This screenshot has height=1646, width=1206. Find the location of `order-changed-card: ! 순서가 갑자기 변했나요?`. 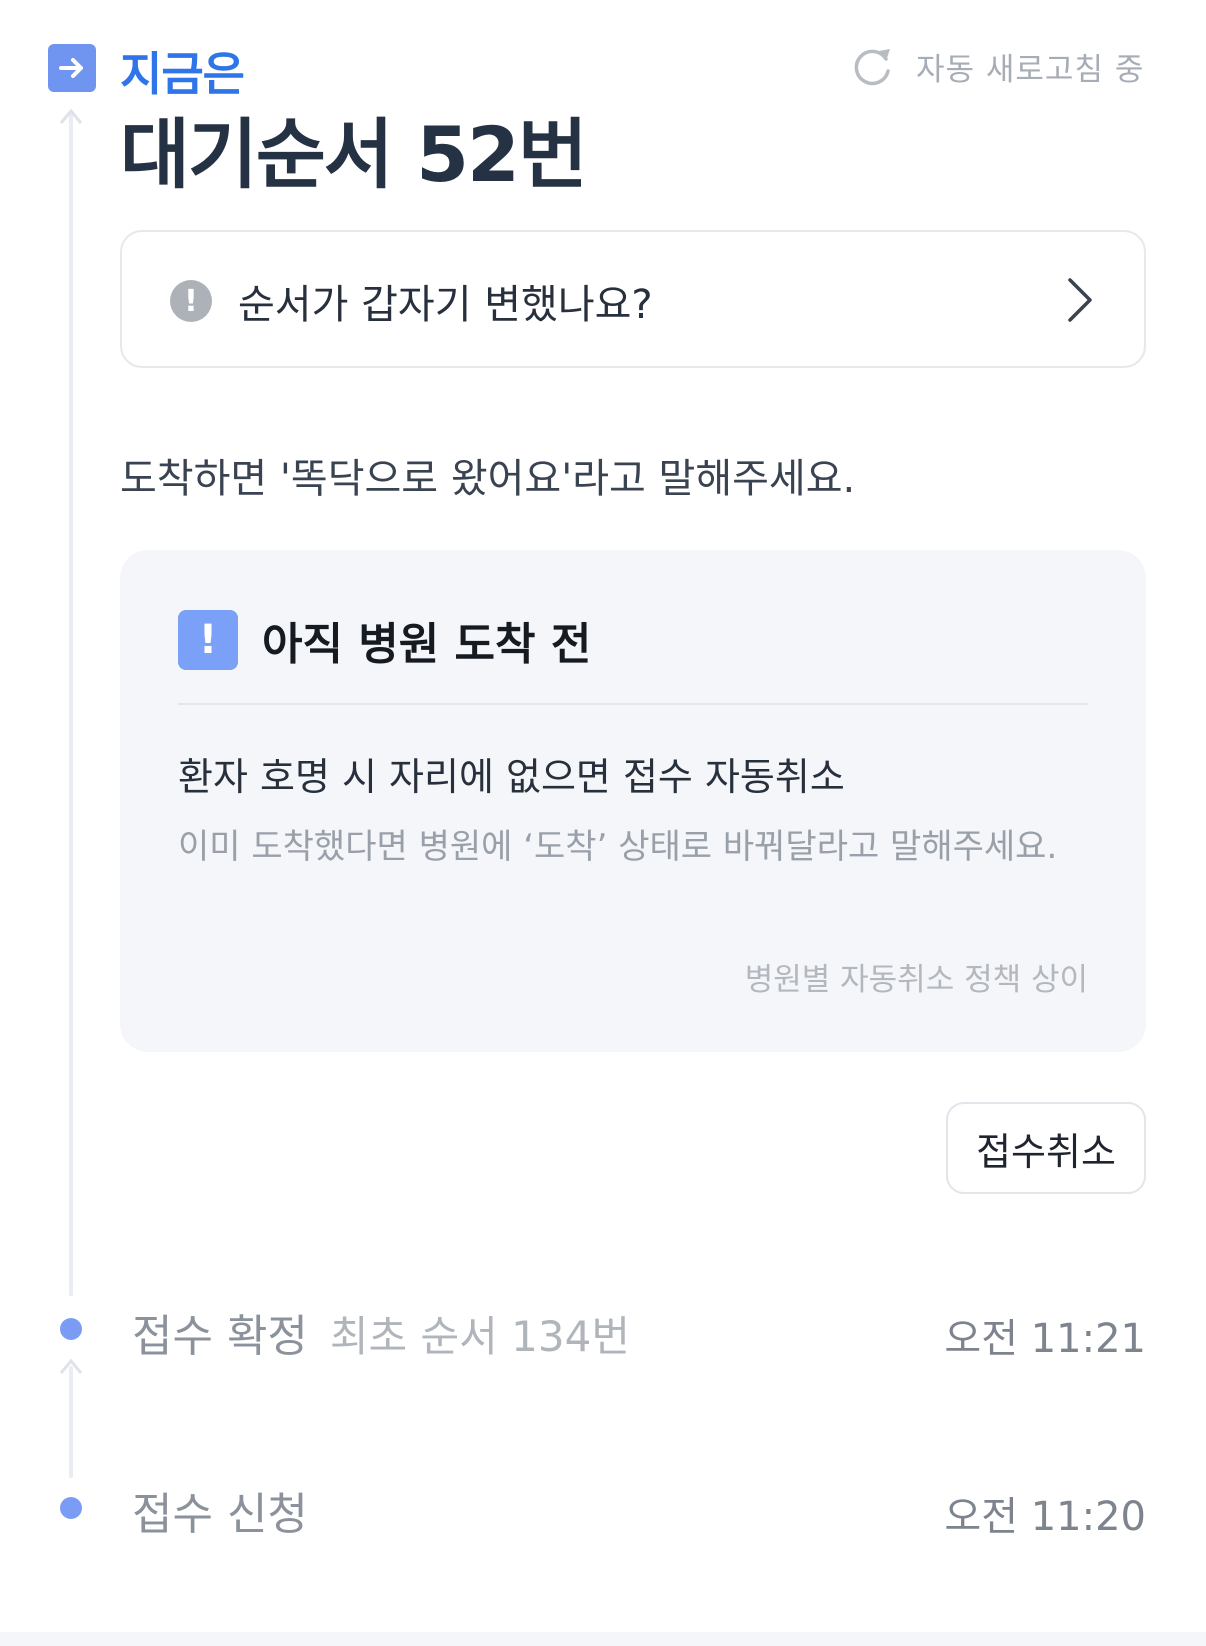

order-changed-card: ! 순서가 갑자기 변했나요? is located at coordinates (633, 299).